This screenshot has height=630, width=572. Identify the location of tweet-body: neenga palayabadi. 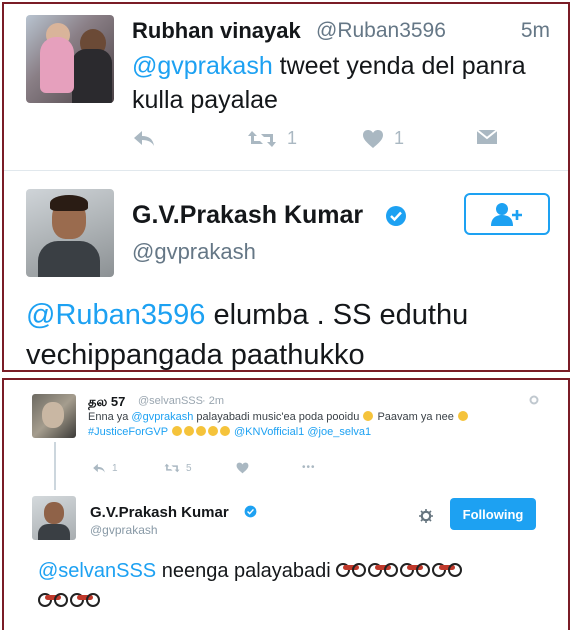
(246, 571).